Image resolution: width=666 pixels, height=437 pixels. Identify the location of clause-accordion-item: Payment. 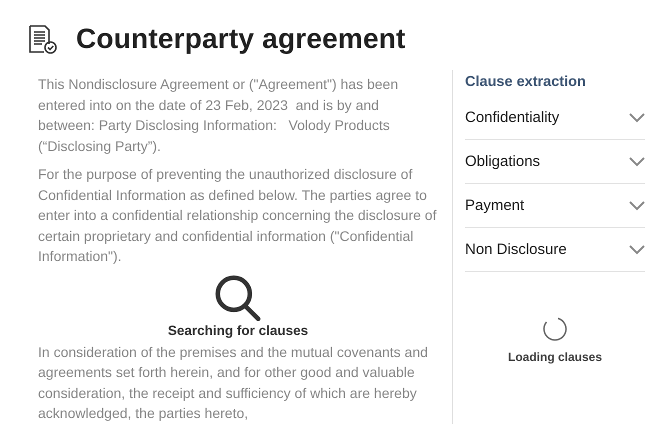
(555, 206).